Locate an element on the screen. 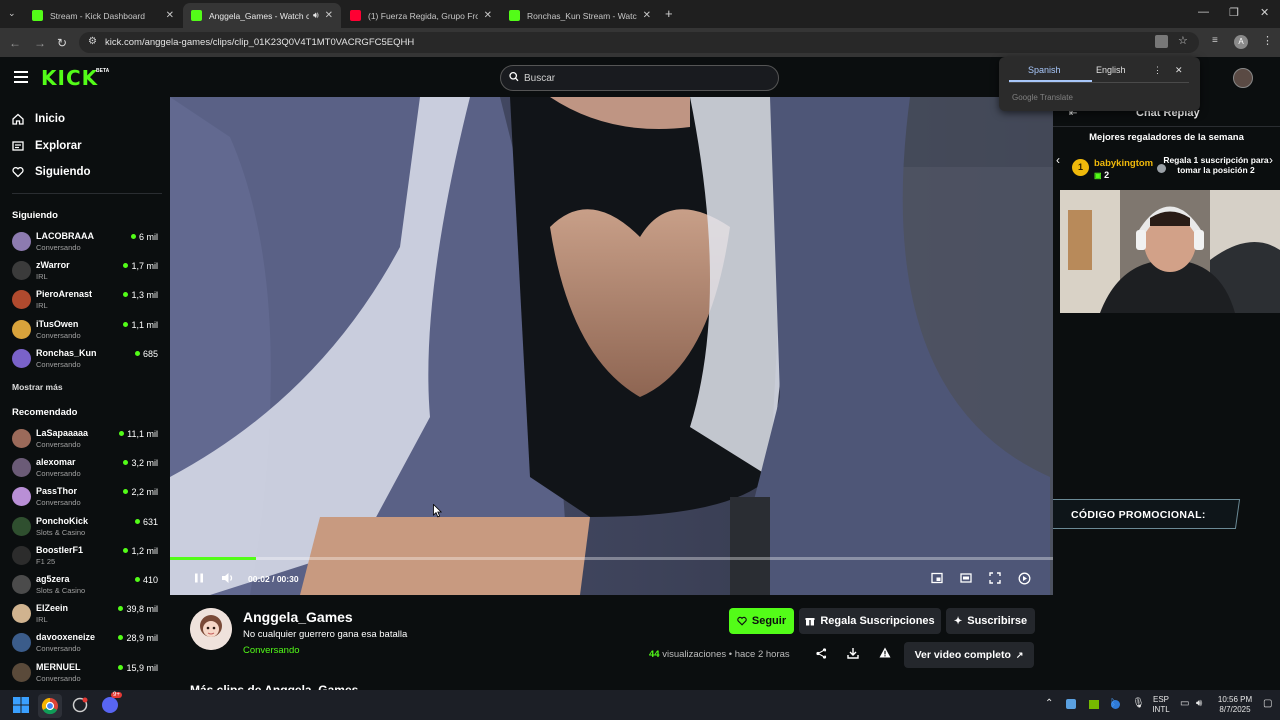  tab-anggela-clip: Anggela_Games - Watch cli 🔊︎ ✕ is located at coordinates (262, 15).